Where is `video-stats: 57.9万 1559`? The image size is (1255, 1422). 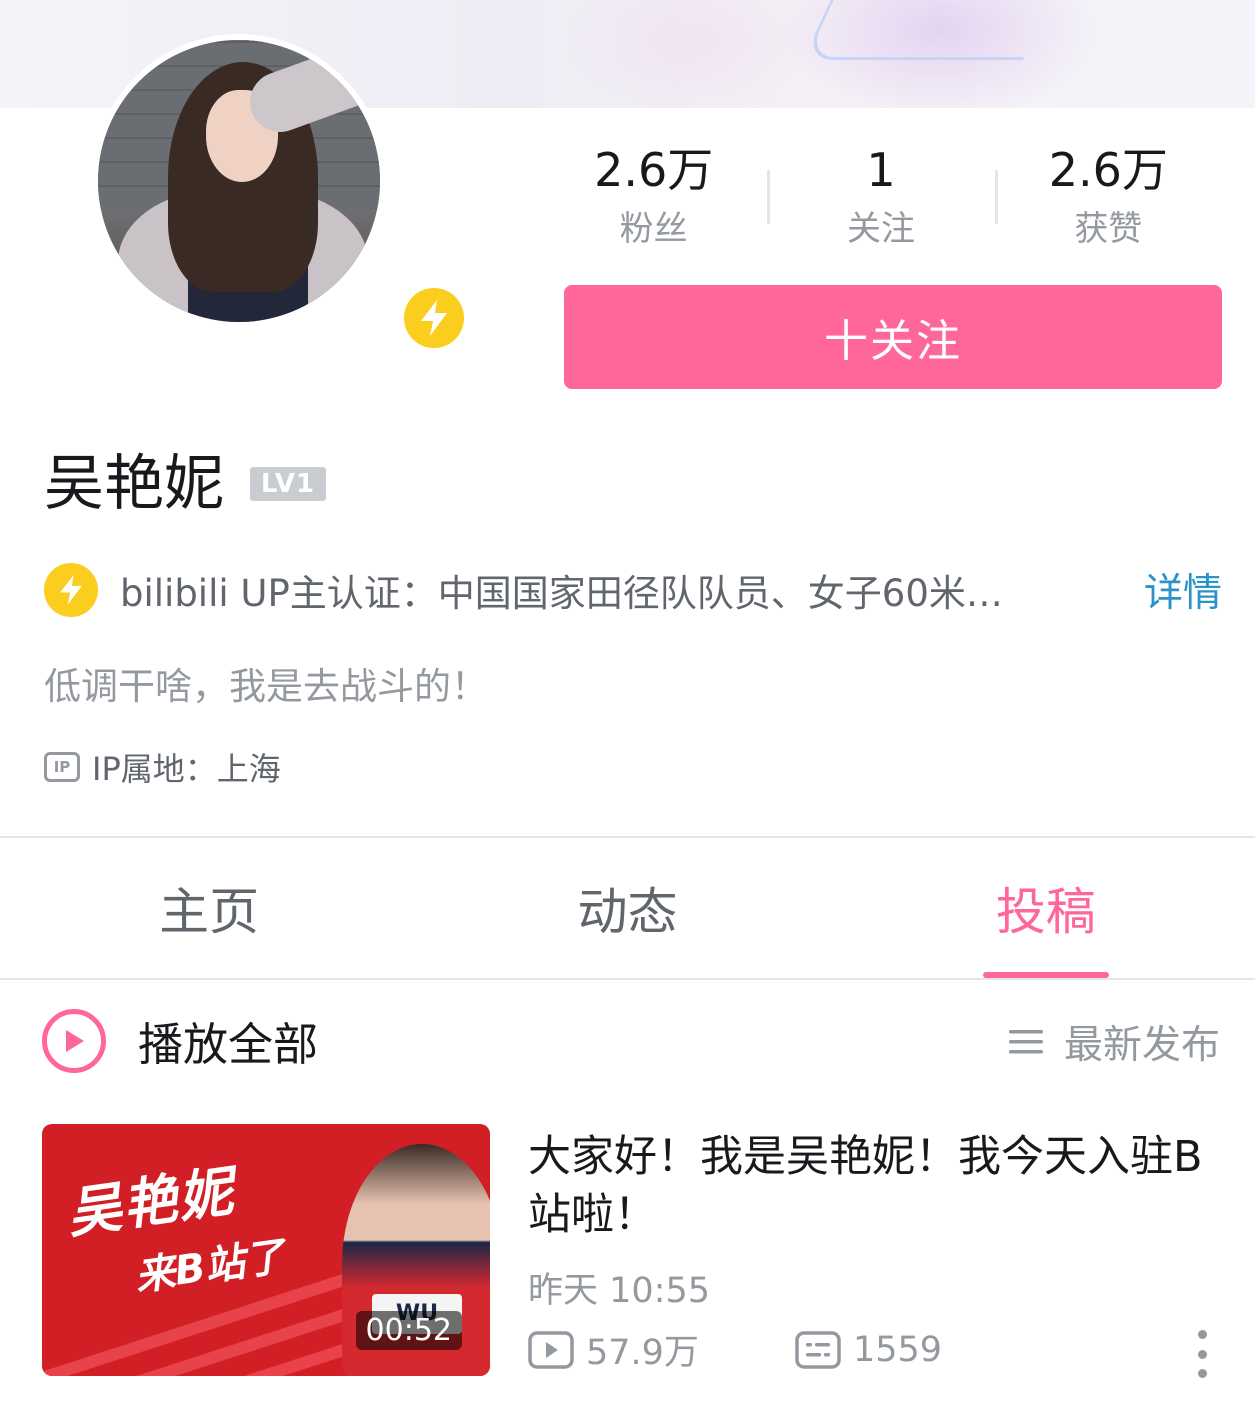 video-stats: 57.9万 1559 is located at coordinates (735, 1349).